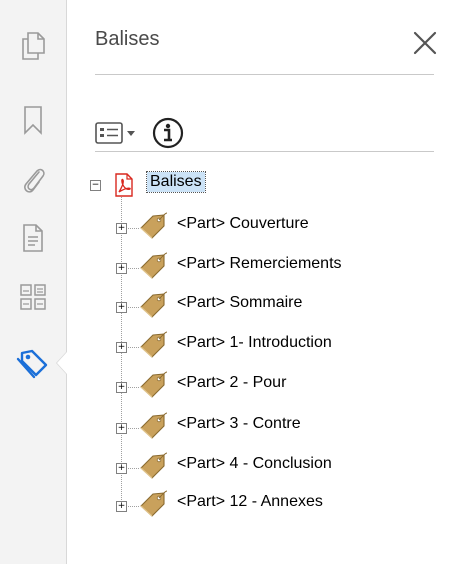 The image size is (460, 564). I want to click on navigation-rail, so click(33, 282).